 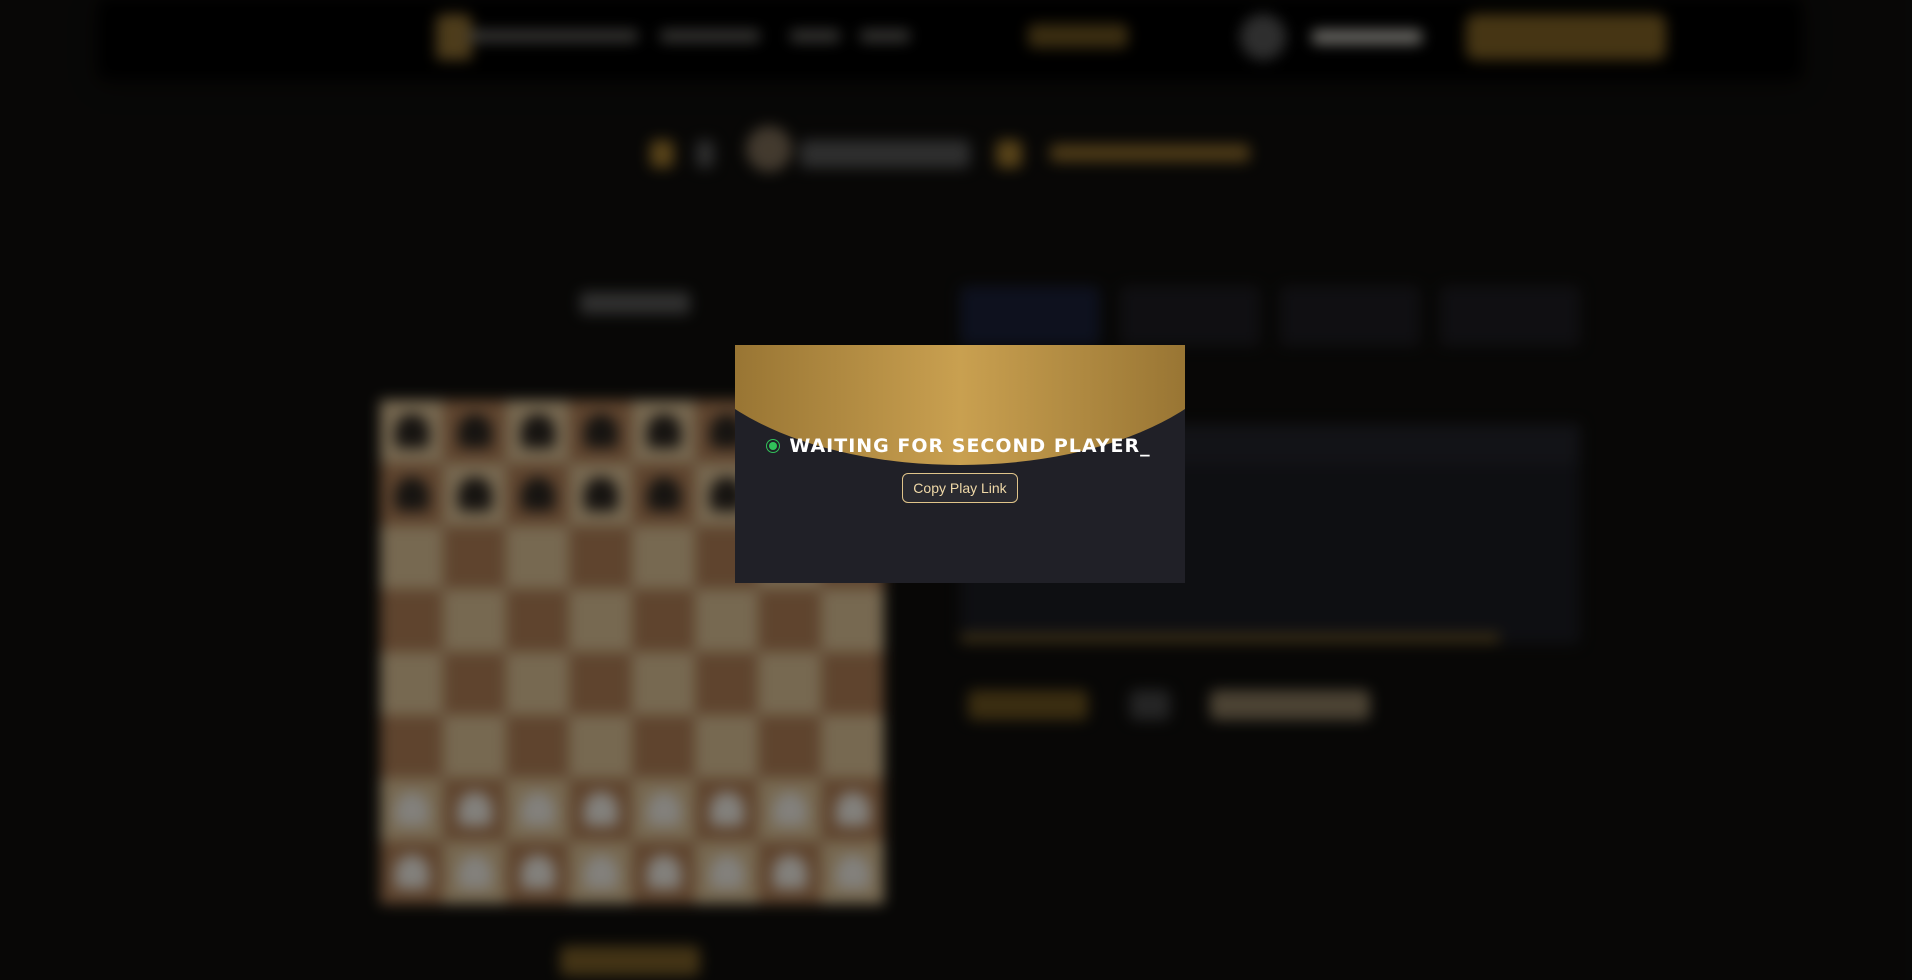 What do you see at coordinates (960, 488) in the screenshot?
I see `copy-play-link-button: Copy Play Link` at bounding box center [960, 488].